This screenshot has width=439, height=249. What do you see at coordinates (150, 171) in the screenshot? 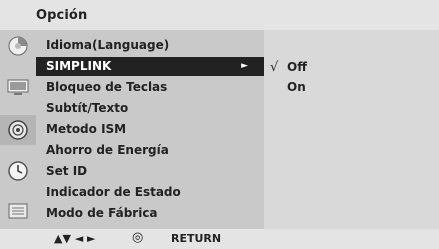
I see `menu-item-set-id: Set ID` at bounding box center [150, 171].